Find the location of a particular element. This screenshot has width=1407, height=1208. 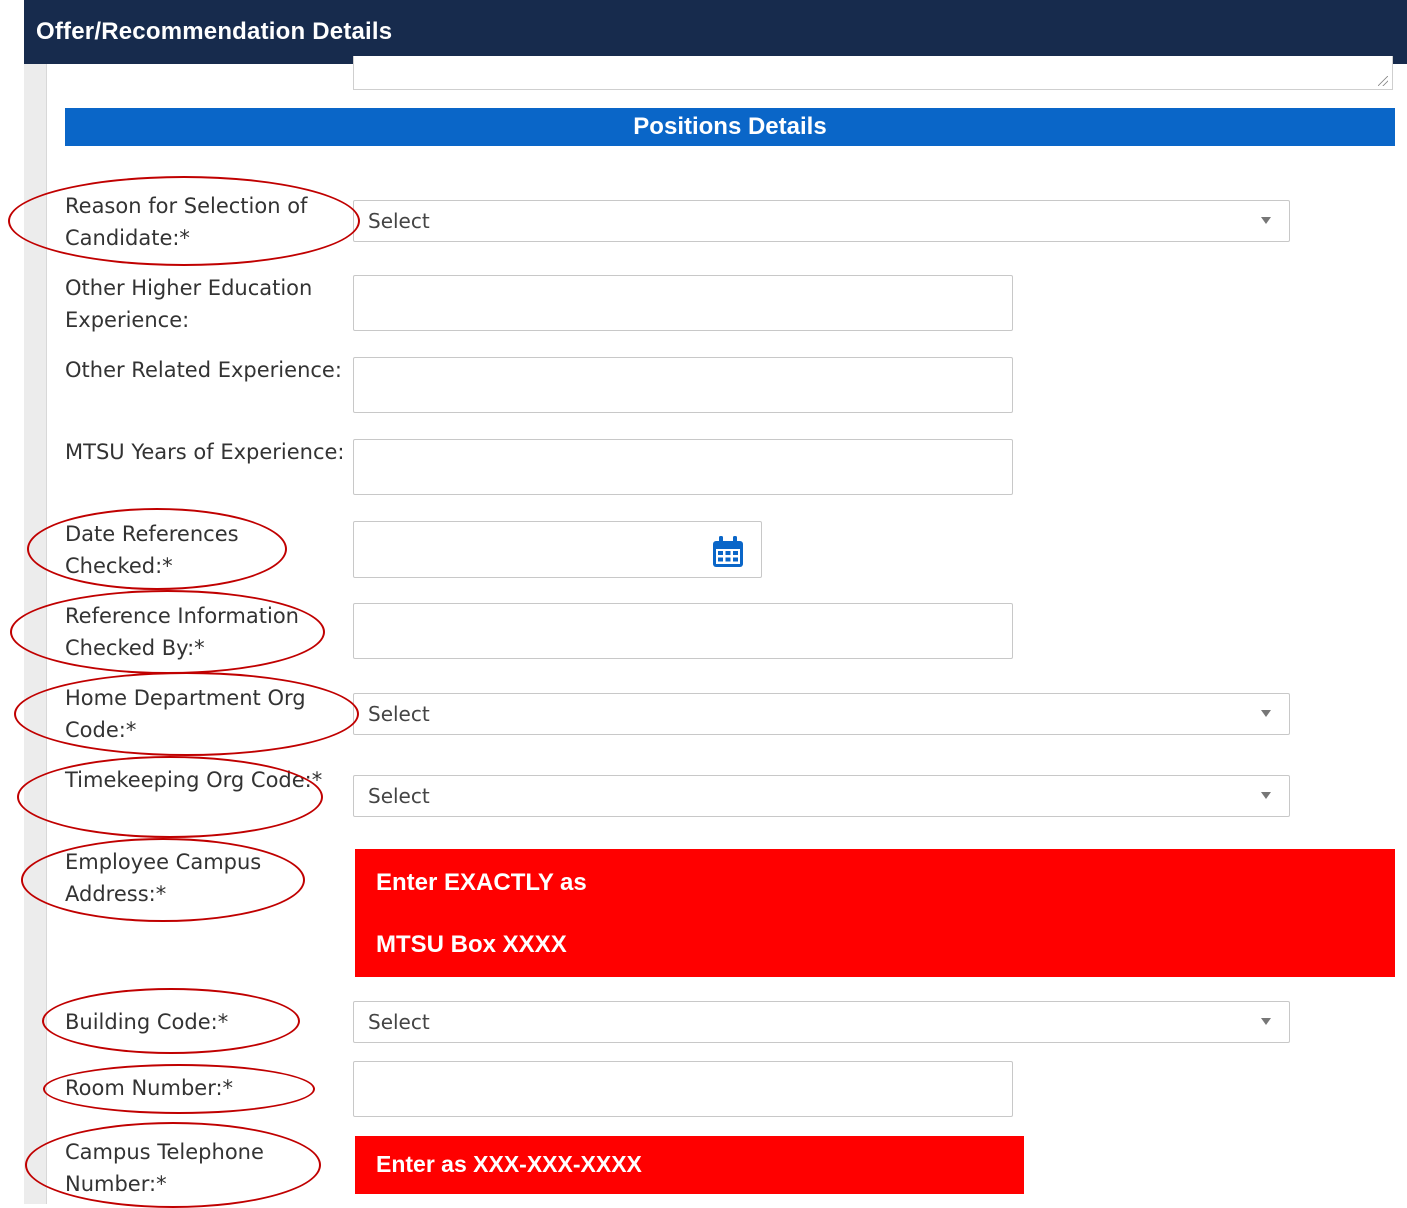

timekeeping-org-value: Select is located at coordinates (399, 796).